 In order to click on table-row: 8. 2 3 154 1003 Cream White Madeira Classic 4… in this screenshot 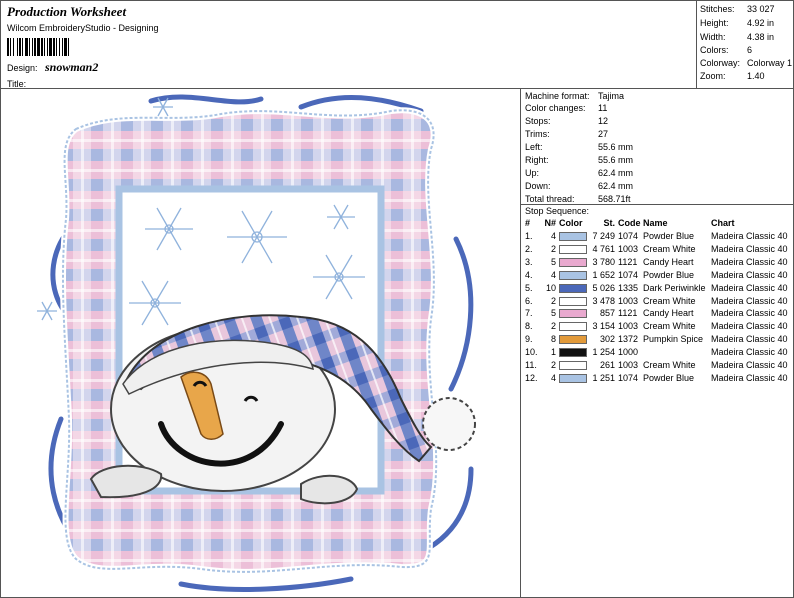, I will do `click(657, 327)`.